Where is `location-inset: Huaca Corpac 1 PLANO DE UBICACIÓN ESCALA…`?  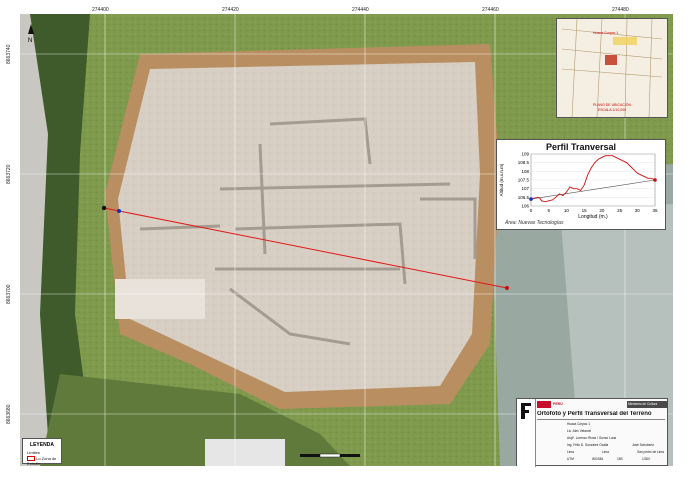 location-inset: Huaca Corpac 1 PLANO DE UBICACIÓN ESCALA… is located at coordinates (612, 68).